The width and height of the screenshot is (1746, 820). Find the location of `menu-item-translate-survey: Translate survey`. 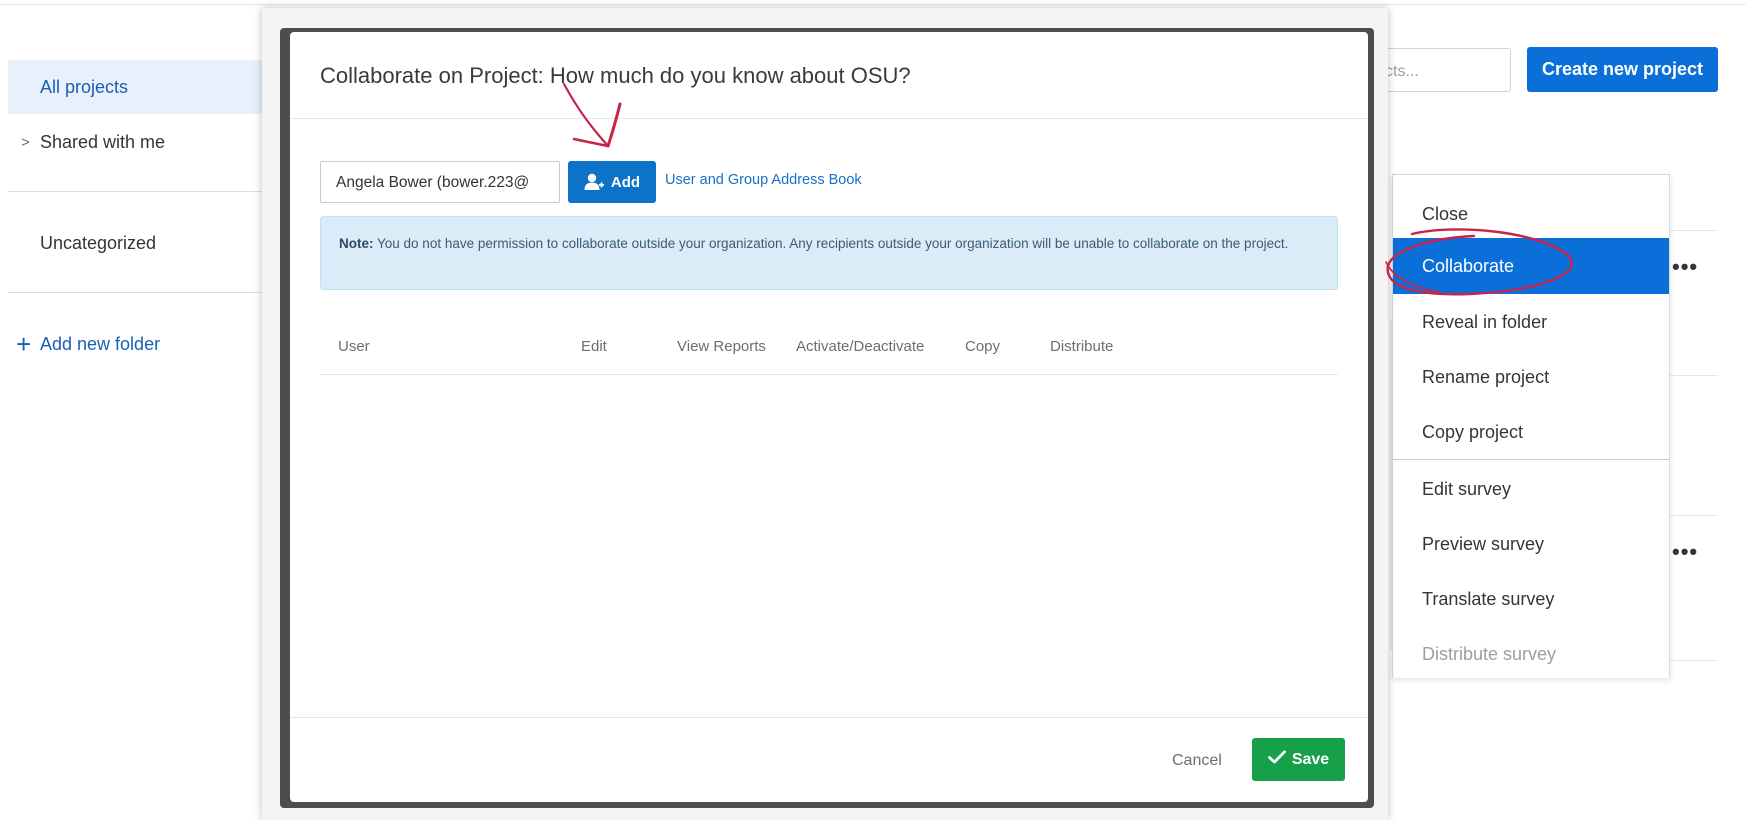

menu-item-translate-survey: Translate survey is located at coordinates (1531, 599).